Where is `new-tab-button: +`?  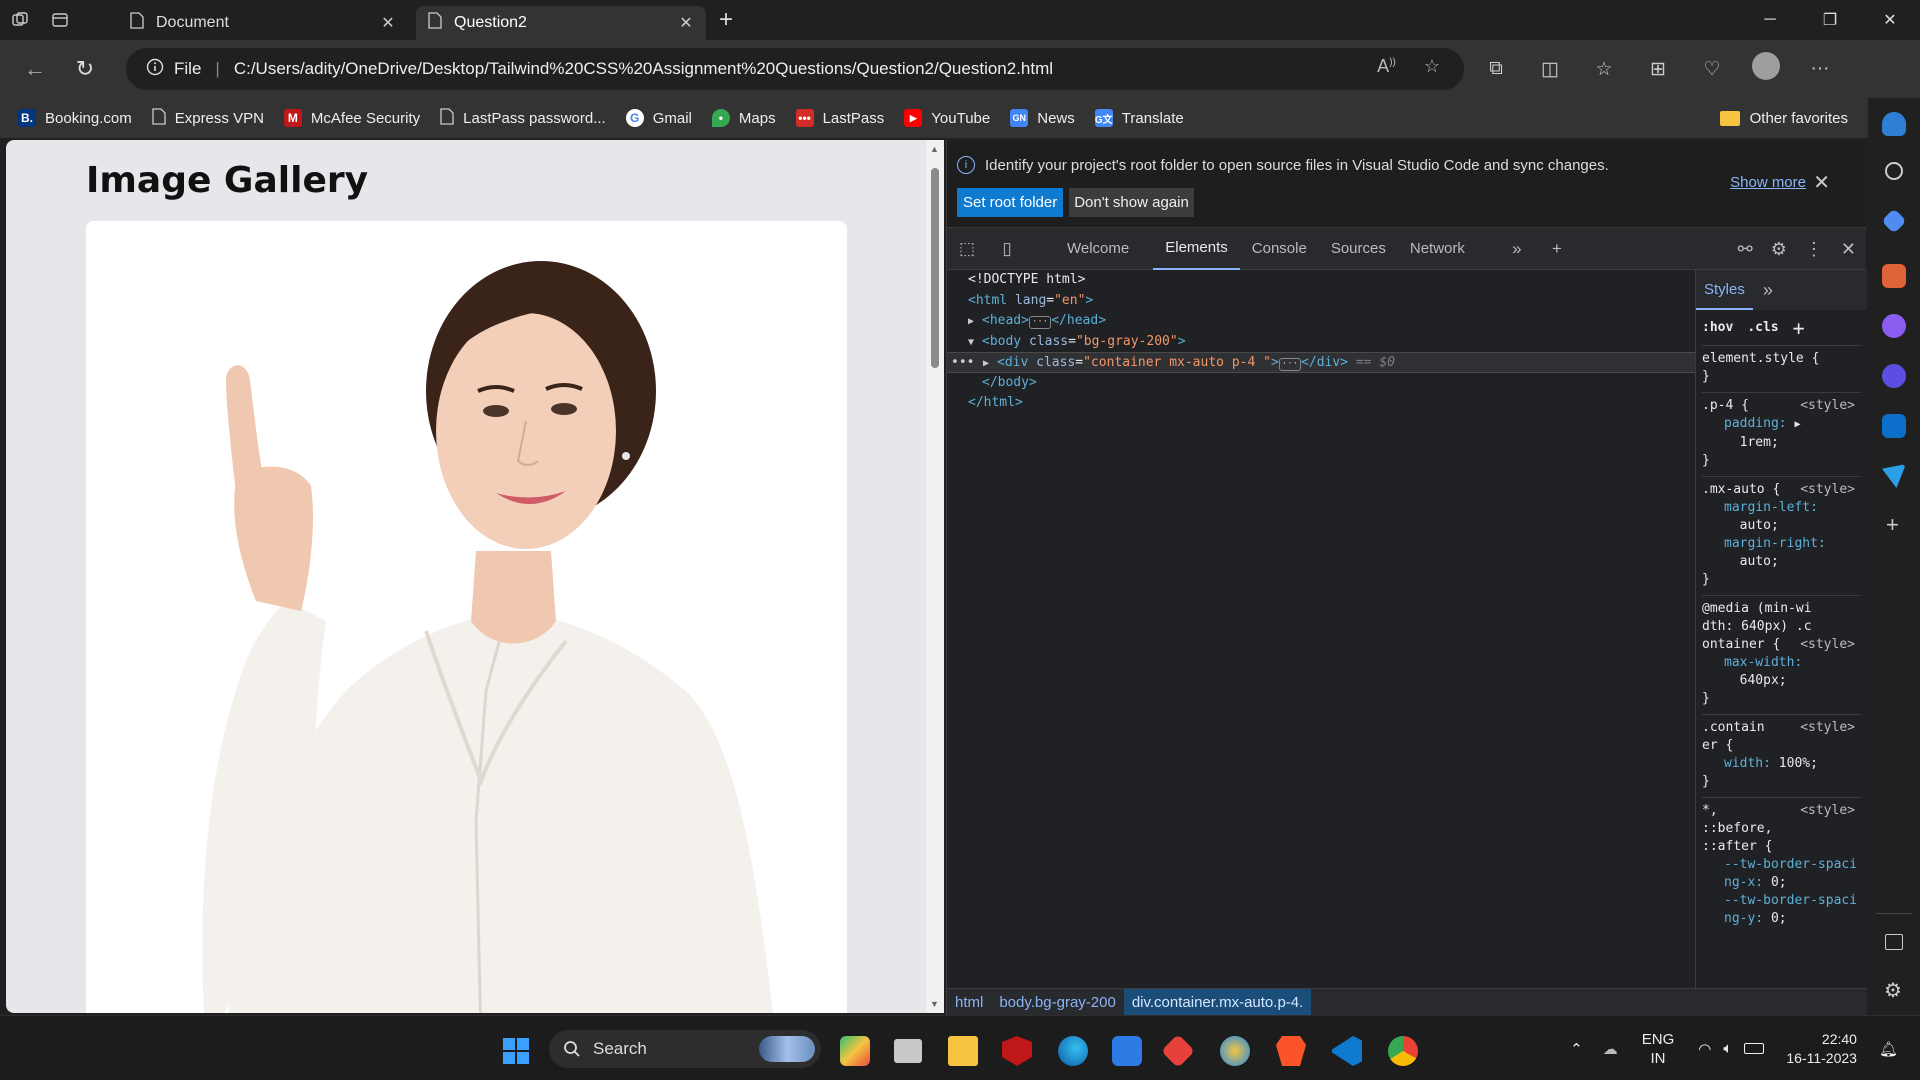 new-tab-button: + is located at coordinates (726, 20).